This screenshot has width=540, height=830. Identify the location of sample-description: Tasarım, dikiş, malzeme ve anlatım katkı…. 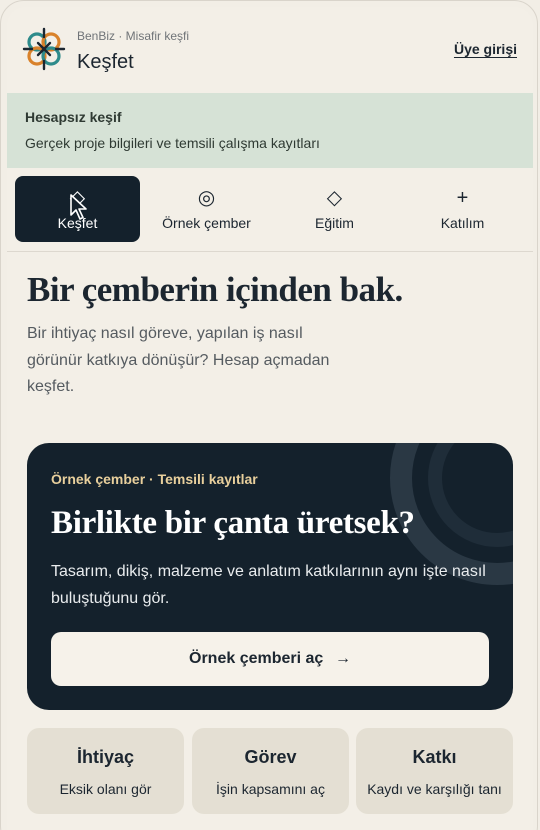
(268, 585).